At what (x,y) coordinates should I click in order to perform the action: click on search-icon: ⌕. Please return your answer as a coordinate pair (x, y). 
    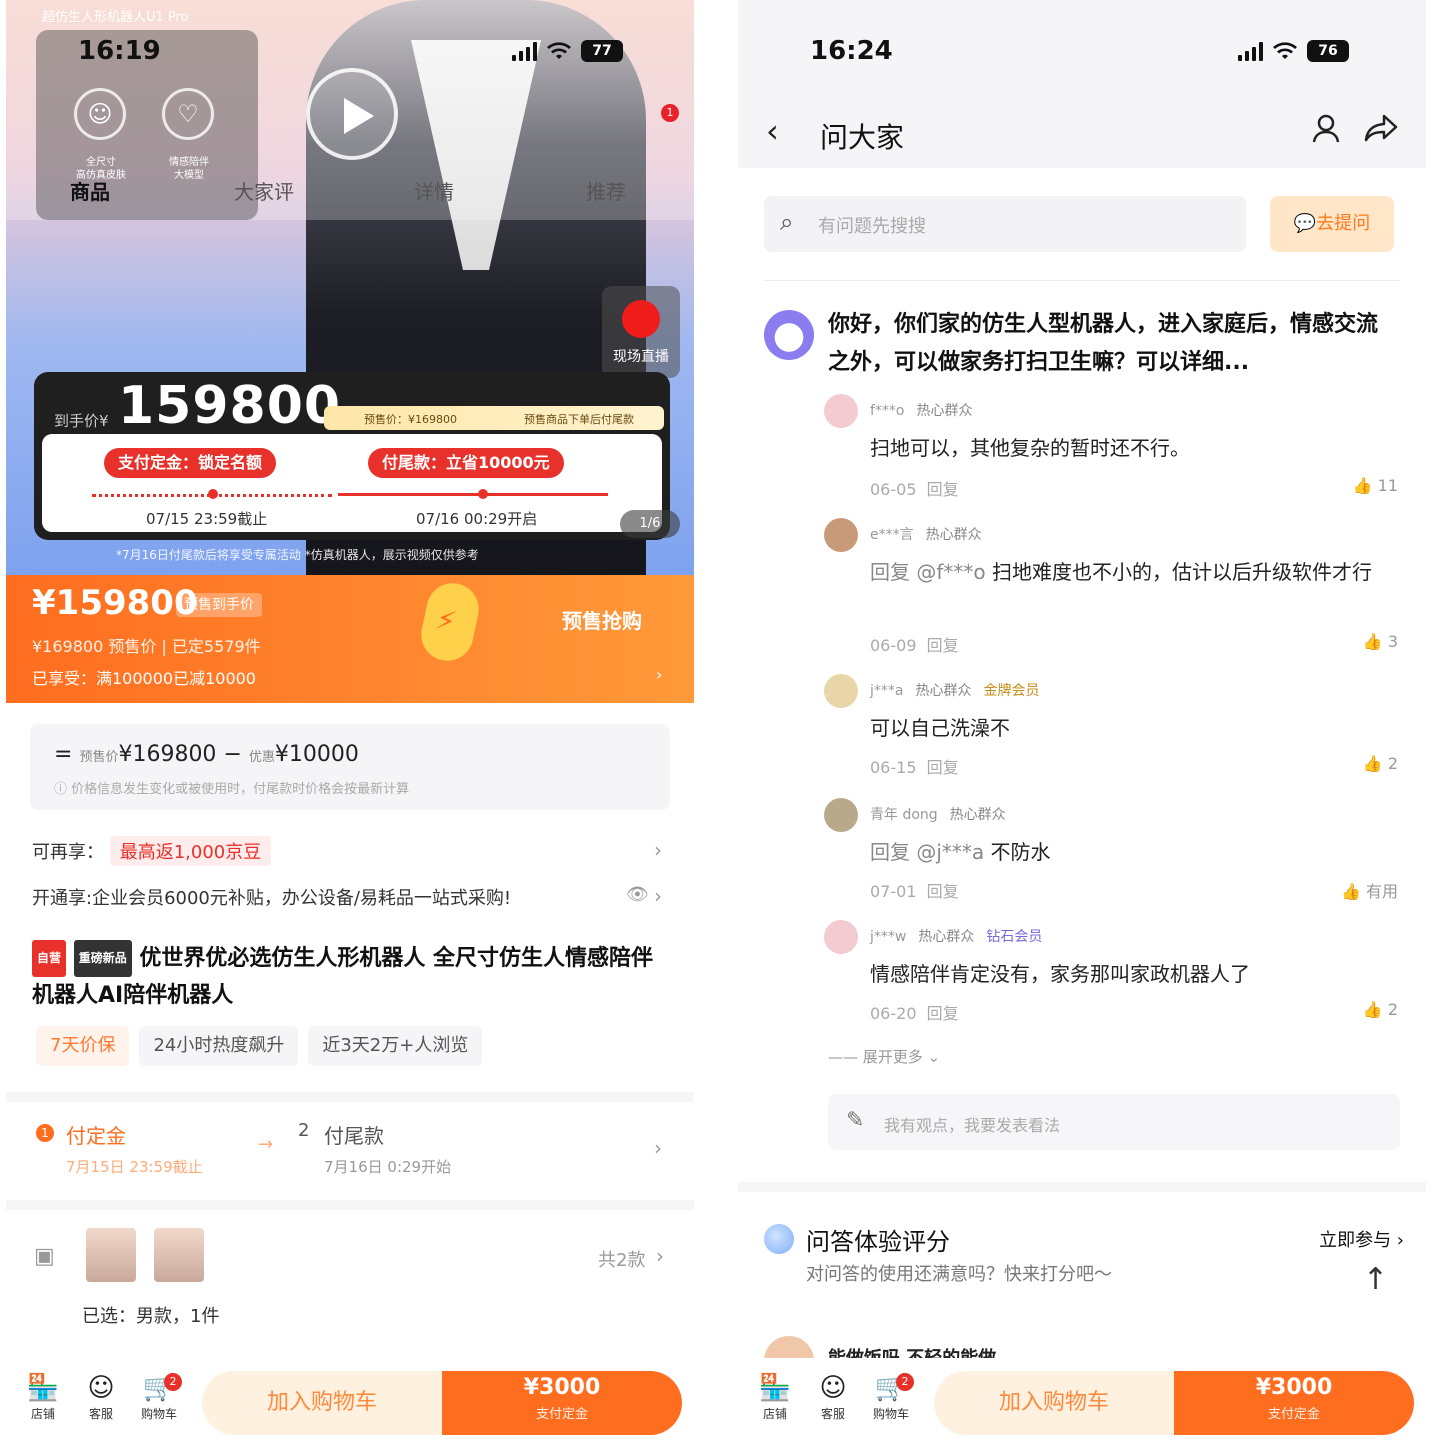
    Looking at the image, I should click on (787, 222).